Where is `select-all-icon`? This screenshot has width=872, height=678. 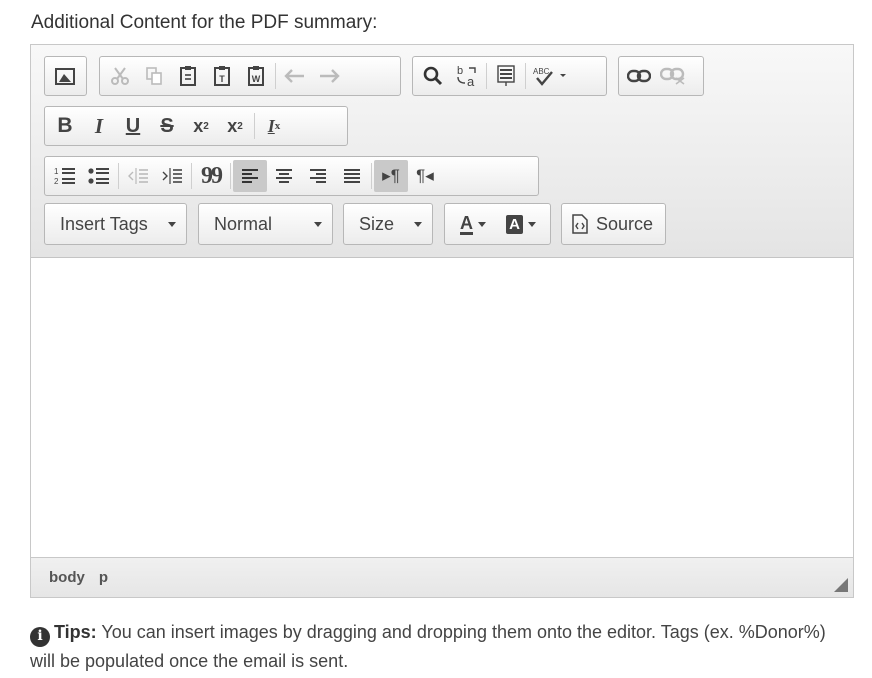 select-all-icon is located at coordinates (506, 75).